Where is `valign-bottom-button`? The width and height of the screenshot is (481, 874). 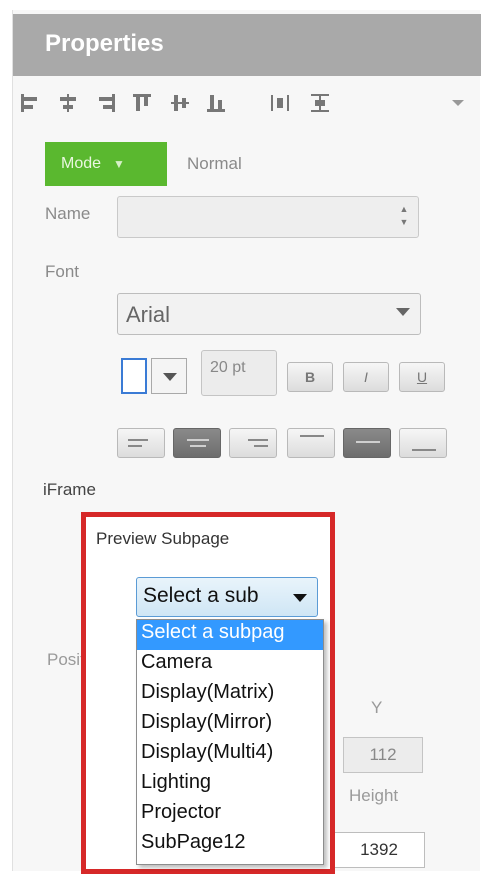 valign-bottom-button is located at coordinates (423, 443).